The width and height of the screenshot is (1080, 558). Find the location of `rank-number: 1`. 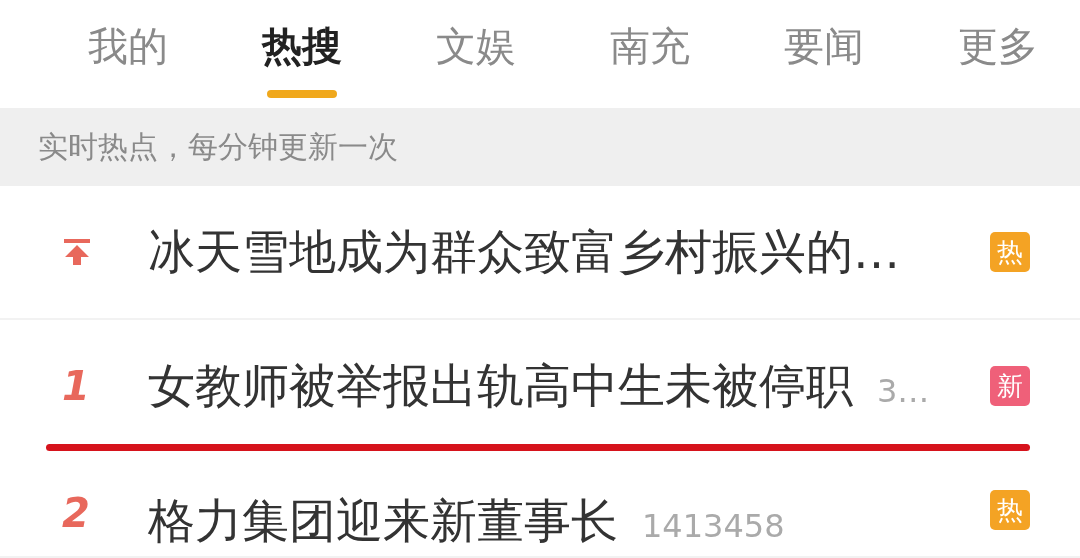

rank-number: 1 is located at coordinates (76, 386).